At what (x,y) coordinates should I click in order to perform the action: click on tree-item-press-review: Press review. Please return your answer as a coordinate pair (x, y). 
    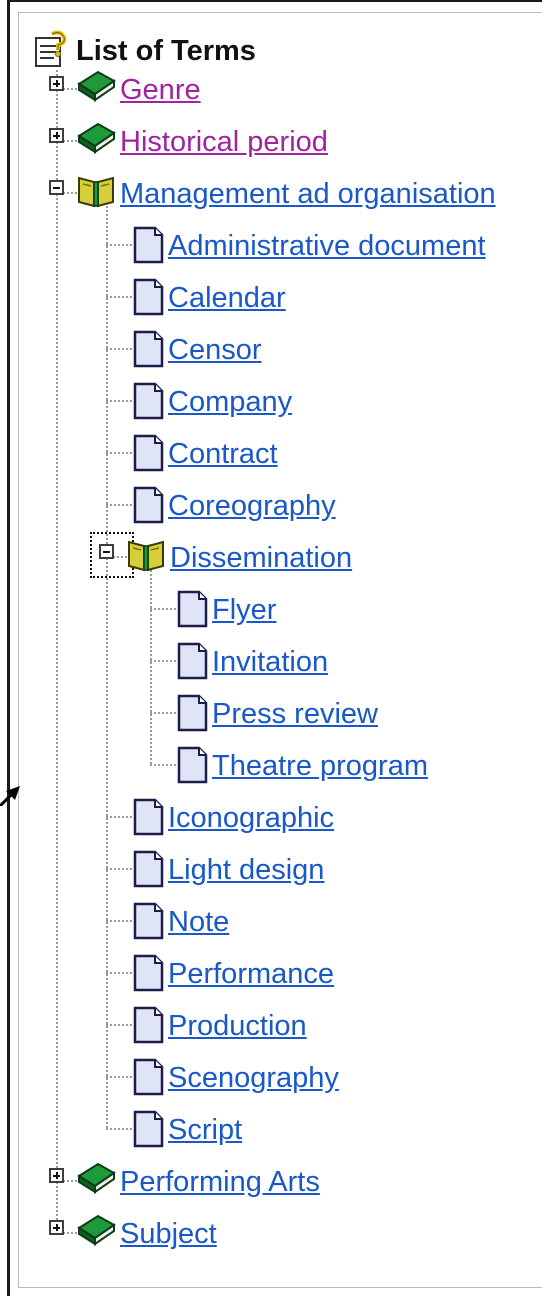
    Looking at the image, I should click on (295, 714).